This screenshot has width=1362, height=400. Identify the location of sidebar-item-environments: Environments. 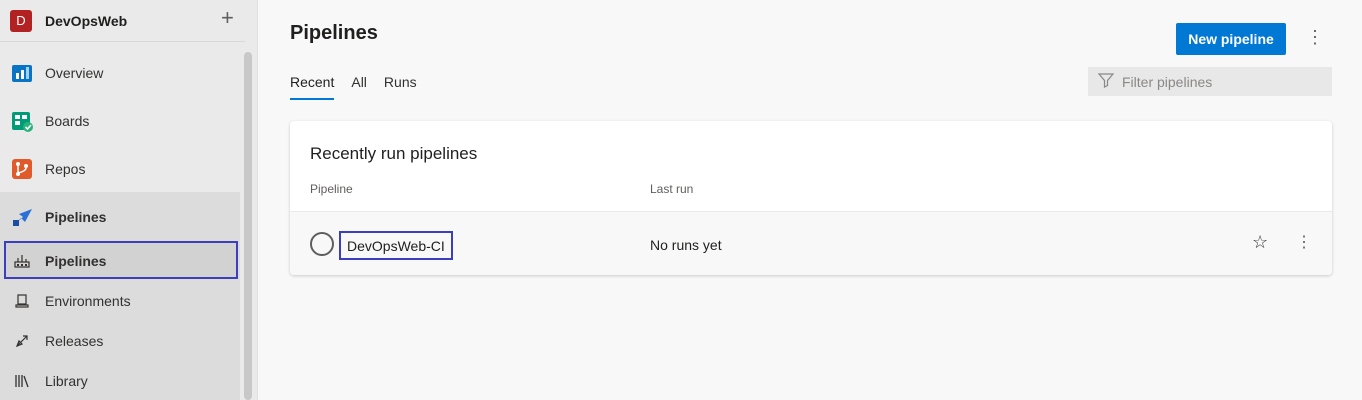
(119, 301).